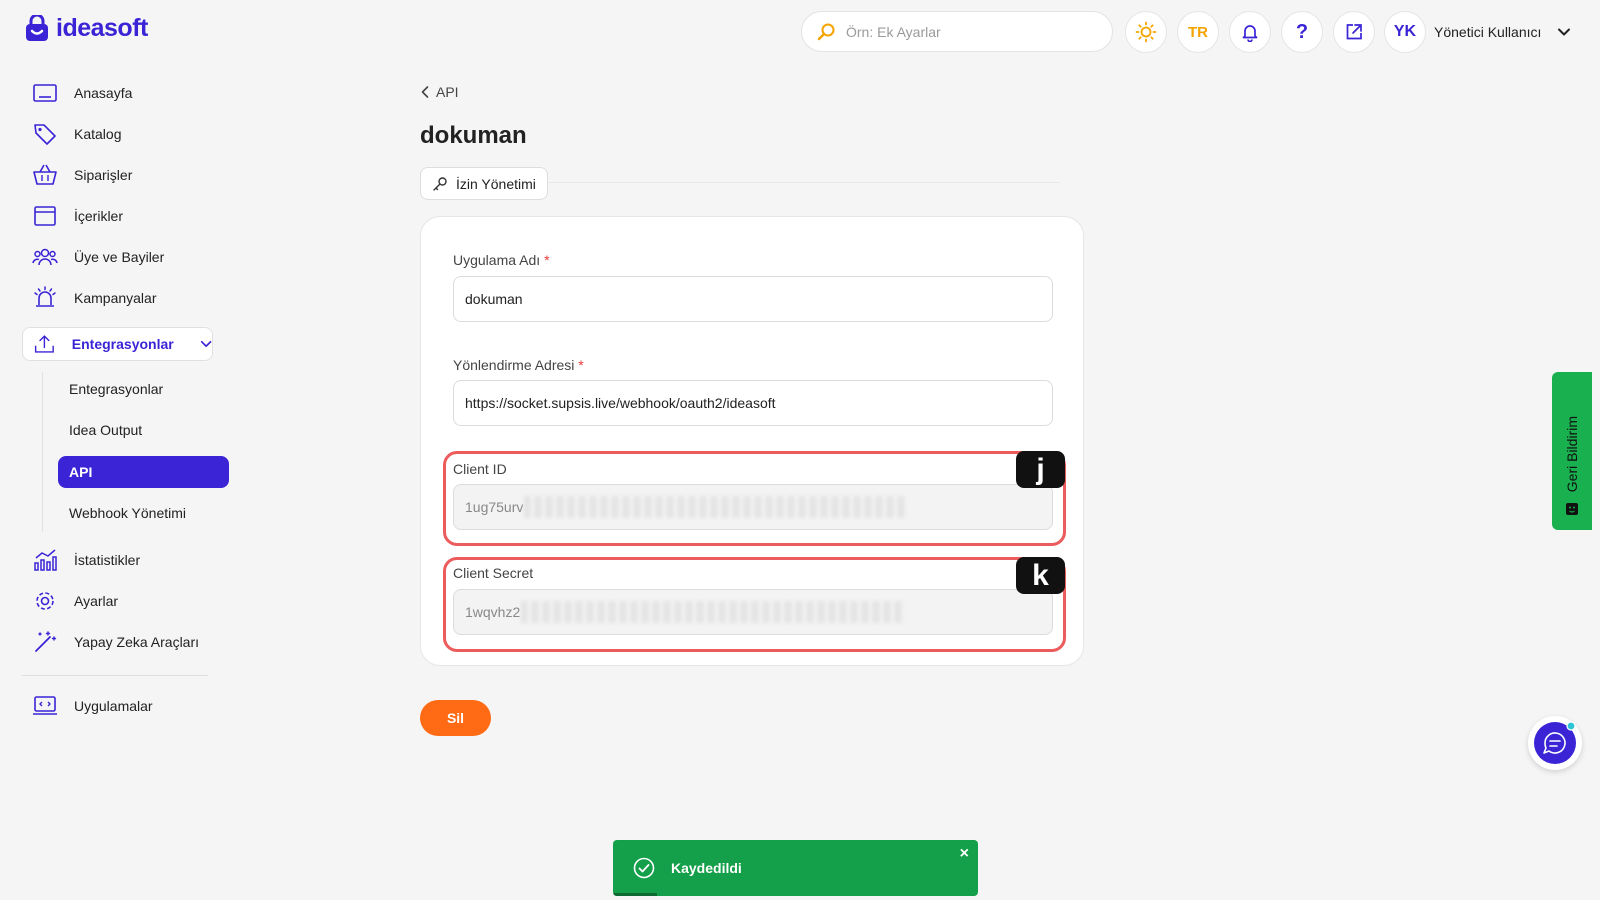 This screenshot has height=900, width=1600. Describe the element at coordinates (116, 389) in the screenshot. I see `submenu-item-entegrasyonlar: Entegrasyonlar` at that location.